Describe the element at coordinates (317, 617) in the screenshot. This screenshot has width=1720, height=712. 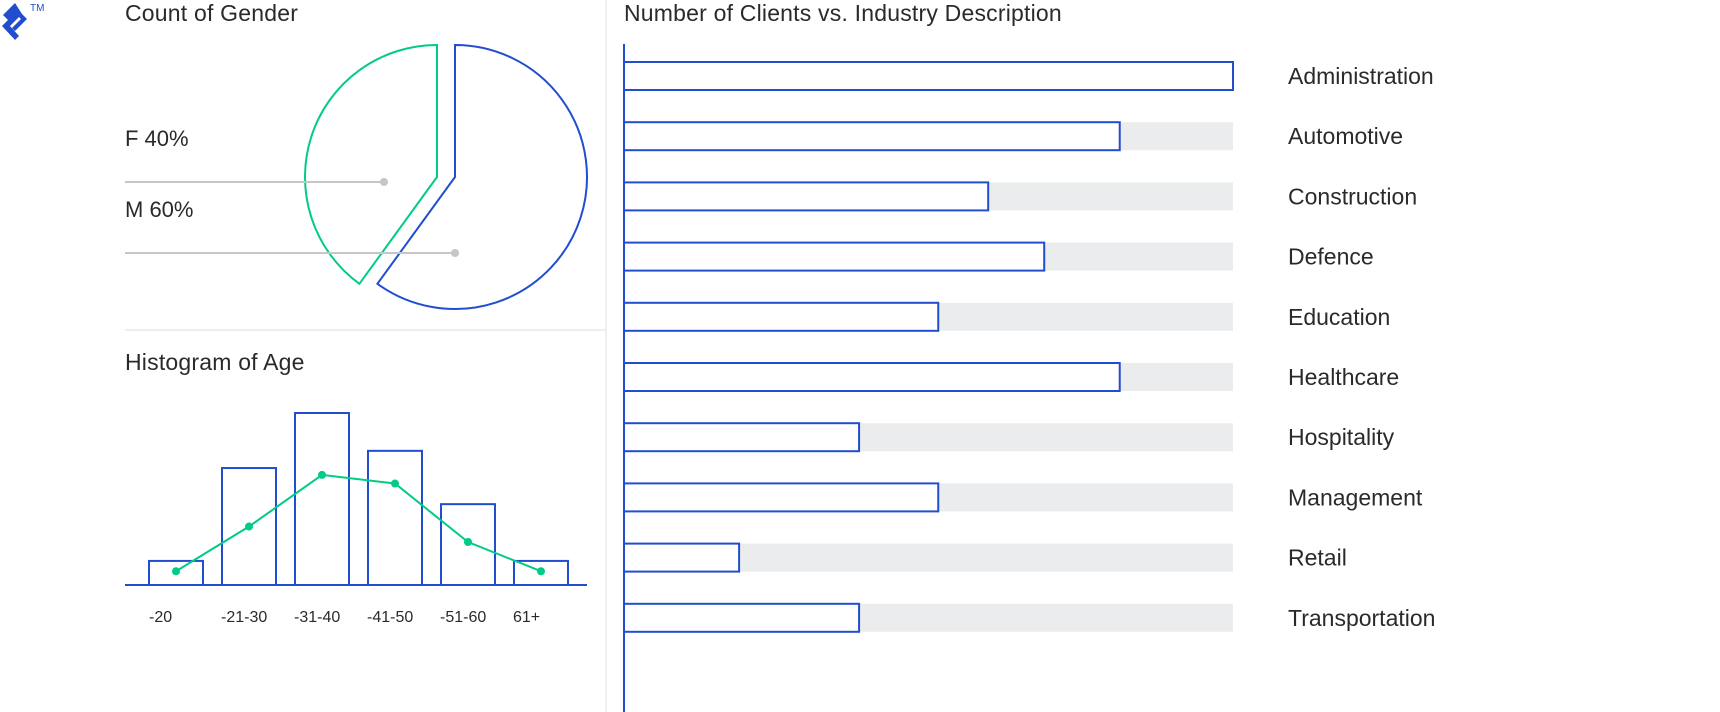
I see `histogram-tick-label: -31-40` at that location.